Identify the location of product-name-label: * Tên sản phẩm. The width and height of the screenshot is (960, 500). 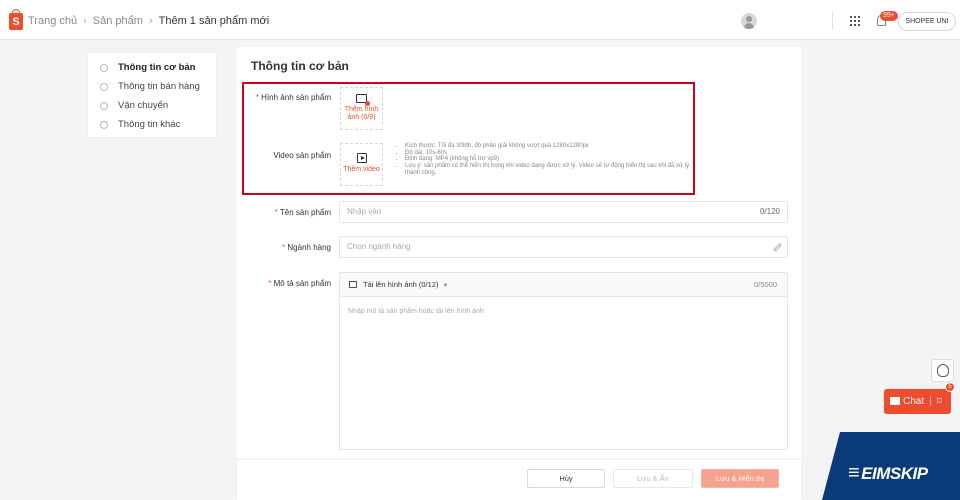
(302, 212).